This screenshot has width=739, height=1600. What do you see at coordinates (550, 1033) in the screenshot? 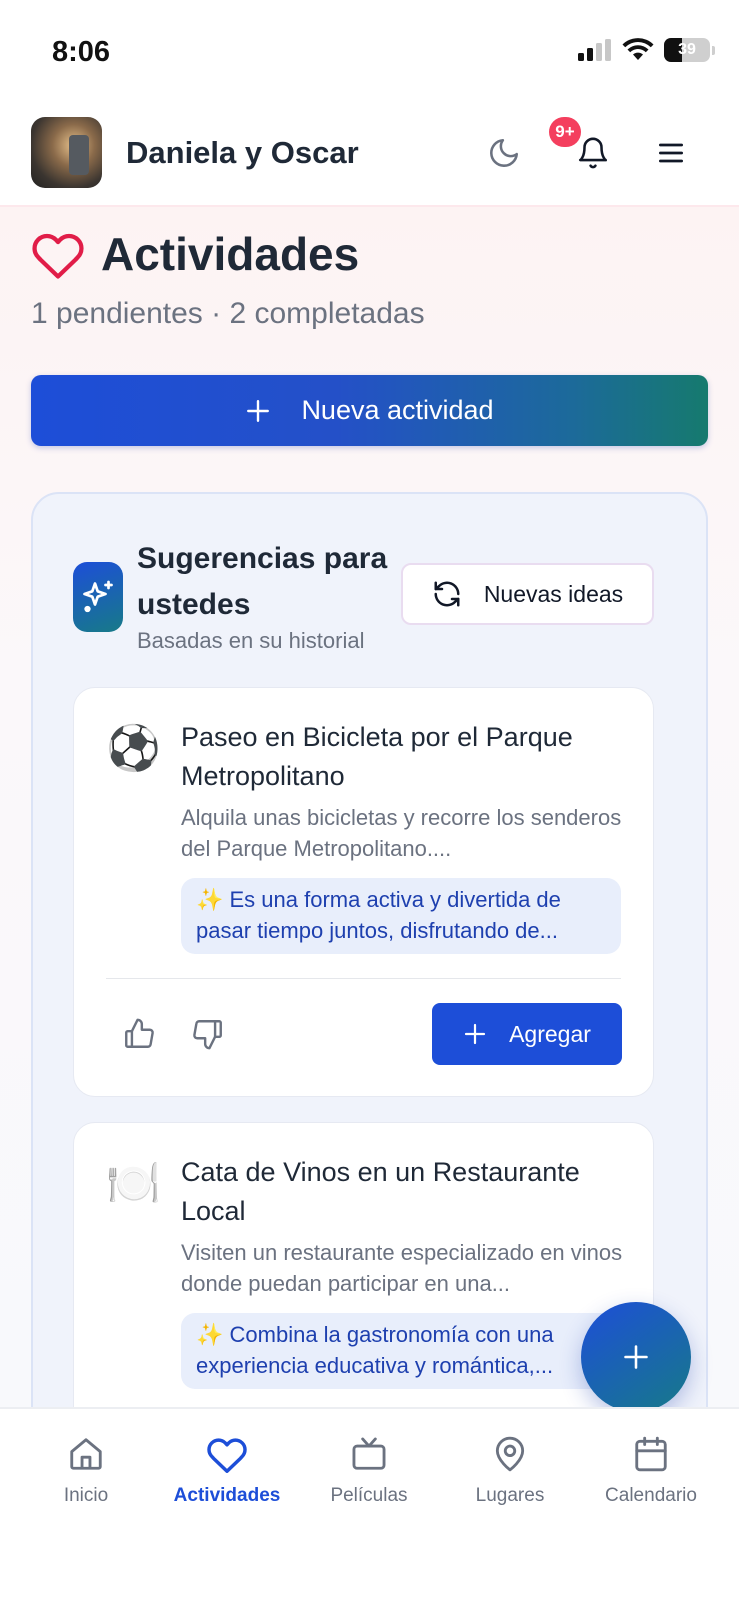
I see `add-label: Agregar` at bounding box center [550, 1033].